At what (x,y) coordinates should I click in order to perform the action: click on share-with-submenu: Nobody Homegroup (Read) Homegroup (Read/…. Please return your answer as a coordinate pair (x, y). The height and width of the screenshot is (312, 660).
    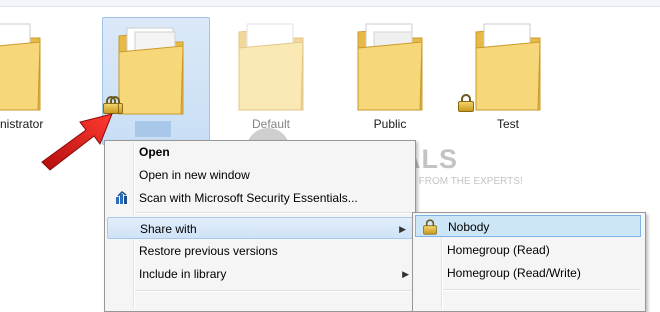
    Looking at the image, I should click on (529, 262).